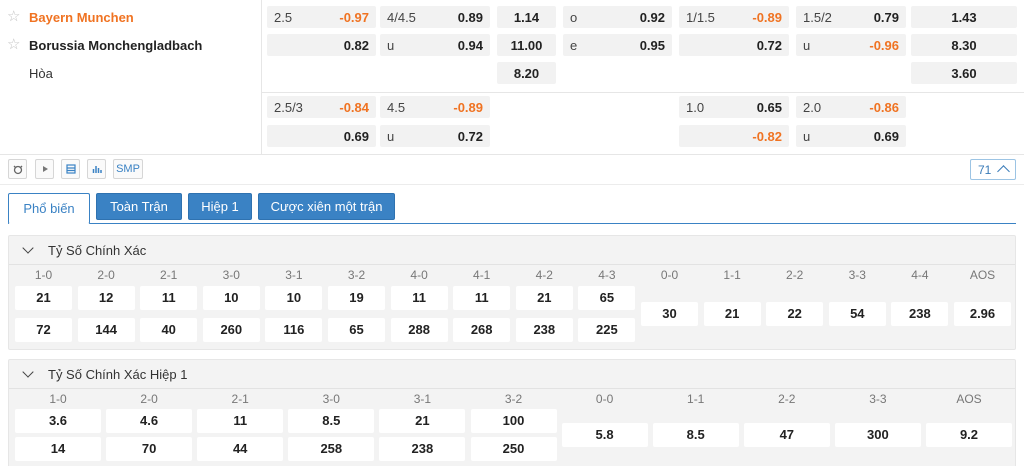 Image resolution: width=1024 pixels, height=466 pixels. What do you see at coordinates (526, 17) in the screenshot?
I see `odds-cell: 1.14` at bounding box center [526, 17].